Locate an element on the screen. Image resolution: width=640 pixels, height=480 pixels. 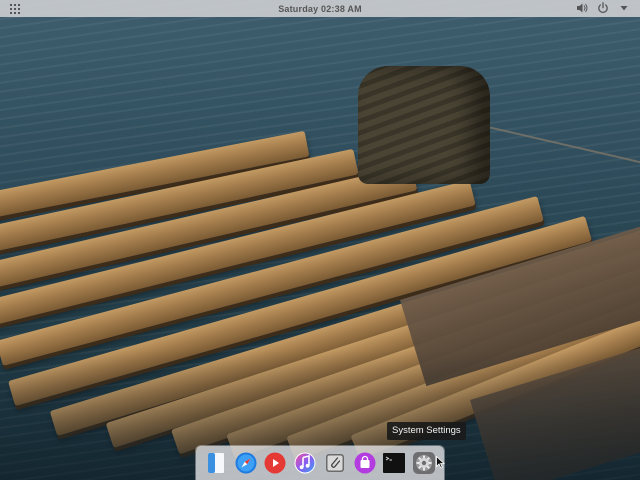
system-tray is located at coordinates (603, 8).